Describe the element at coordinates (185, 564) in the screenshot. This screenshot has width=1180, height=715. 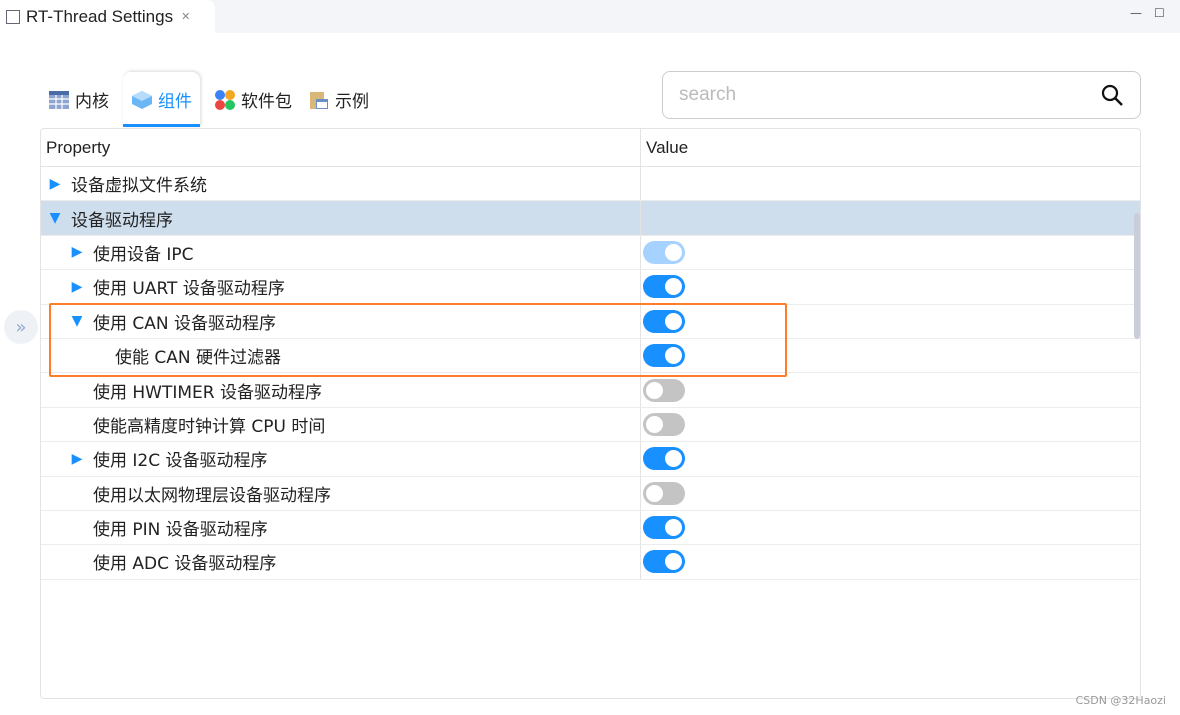
I see `property-label: 使用 ADC 设备驱动程序` at that location.